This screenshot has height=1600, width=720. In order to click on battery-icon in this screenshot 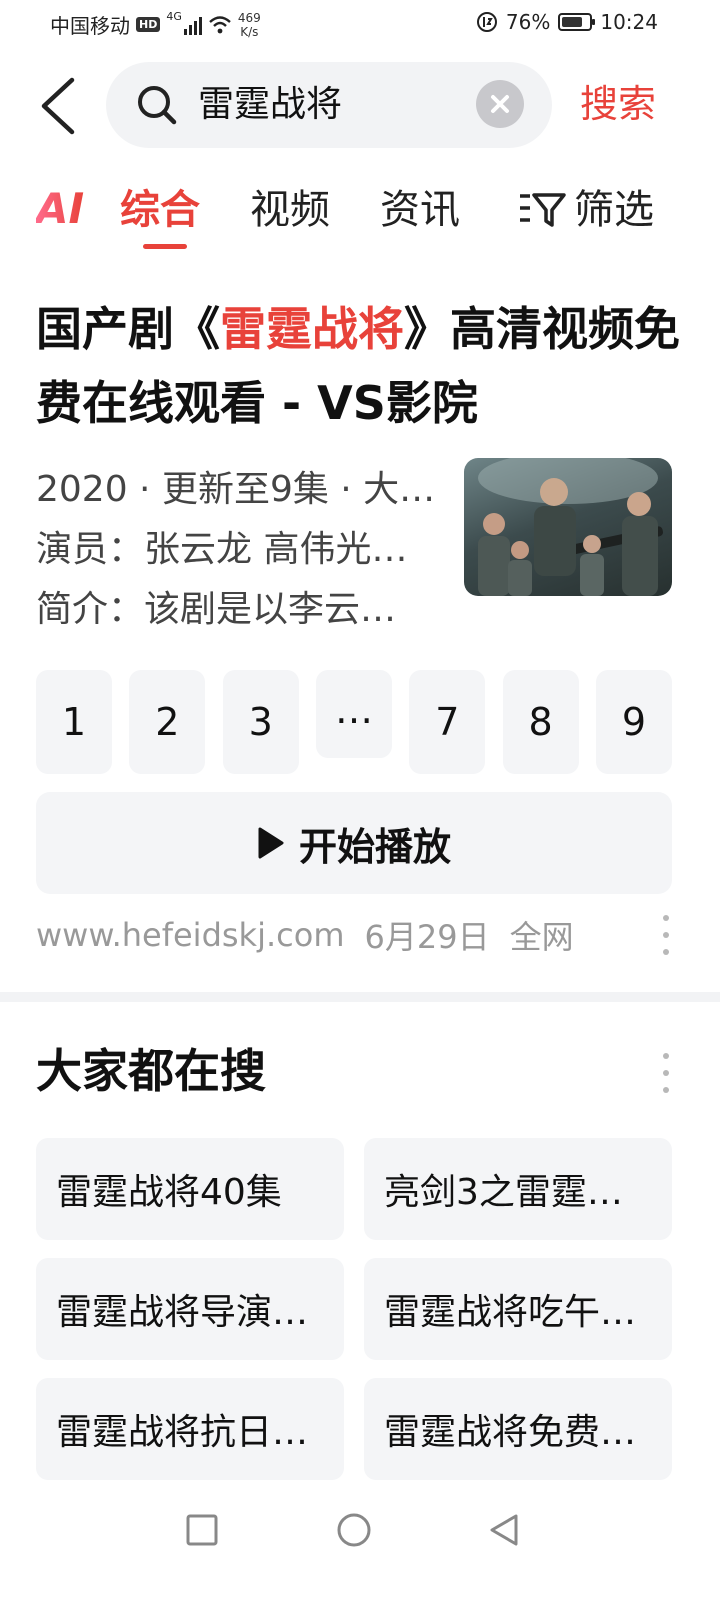, I will do `click(577, 22)`.